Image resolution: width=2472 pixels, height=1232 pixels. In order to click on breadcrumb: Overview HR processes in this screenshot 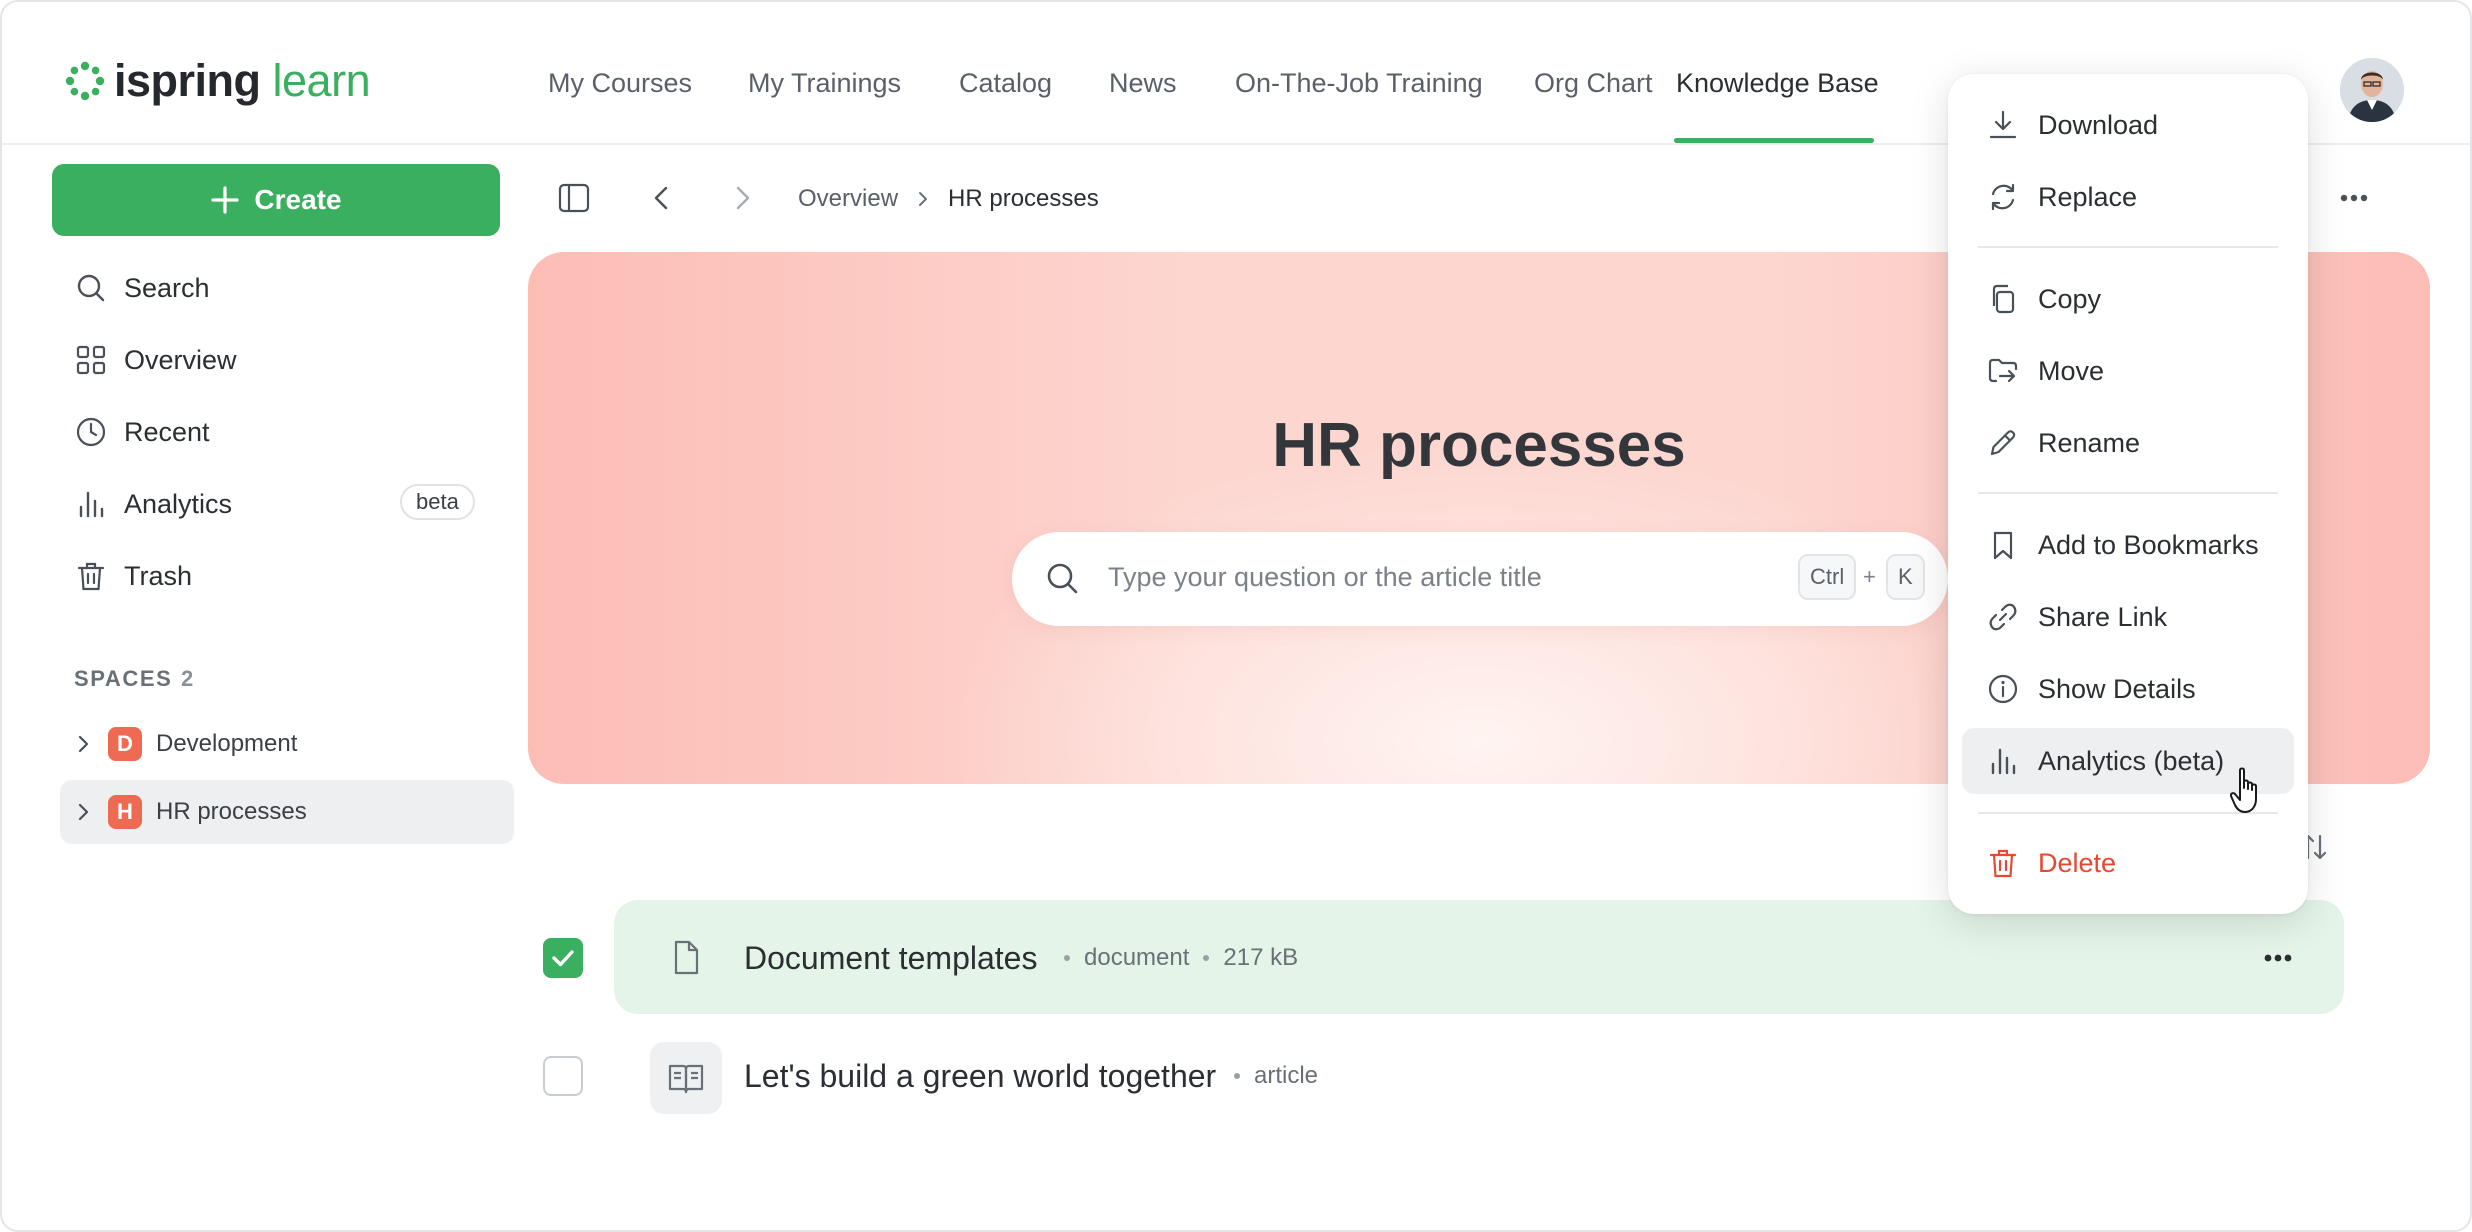, I will do `click(948, 199)`.